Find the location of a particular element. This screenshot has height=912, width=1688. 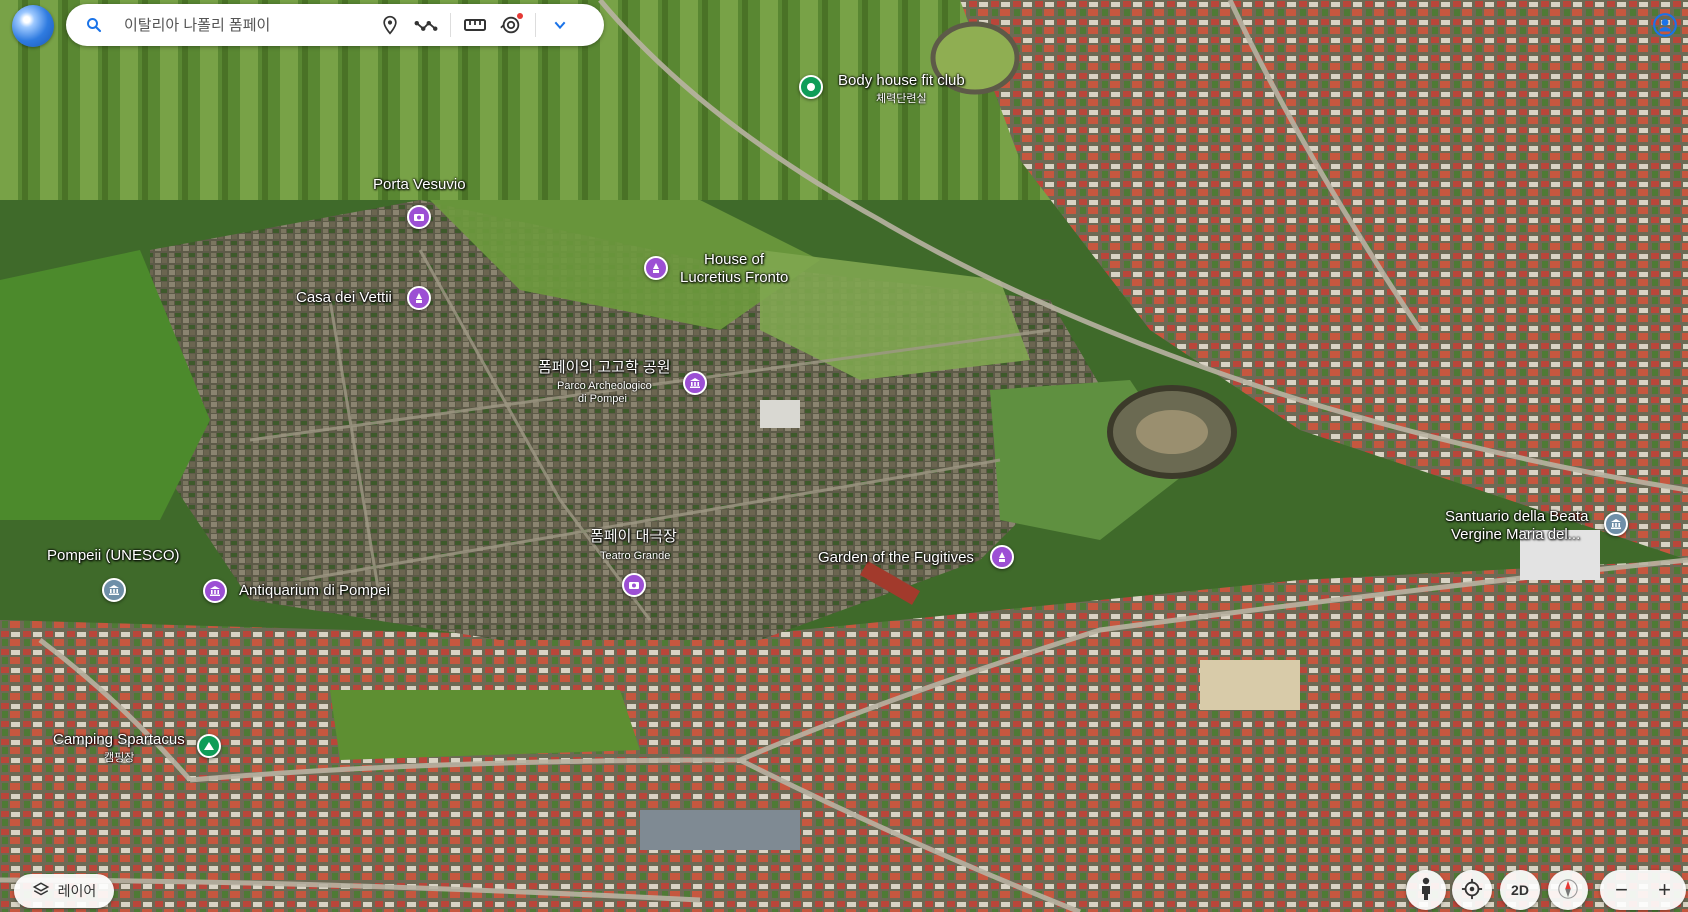

crosshair-icon is located at coordinates (1472, 890).